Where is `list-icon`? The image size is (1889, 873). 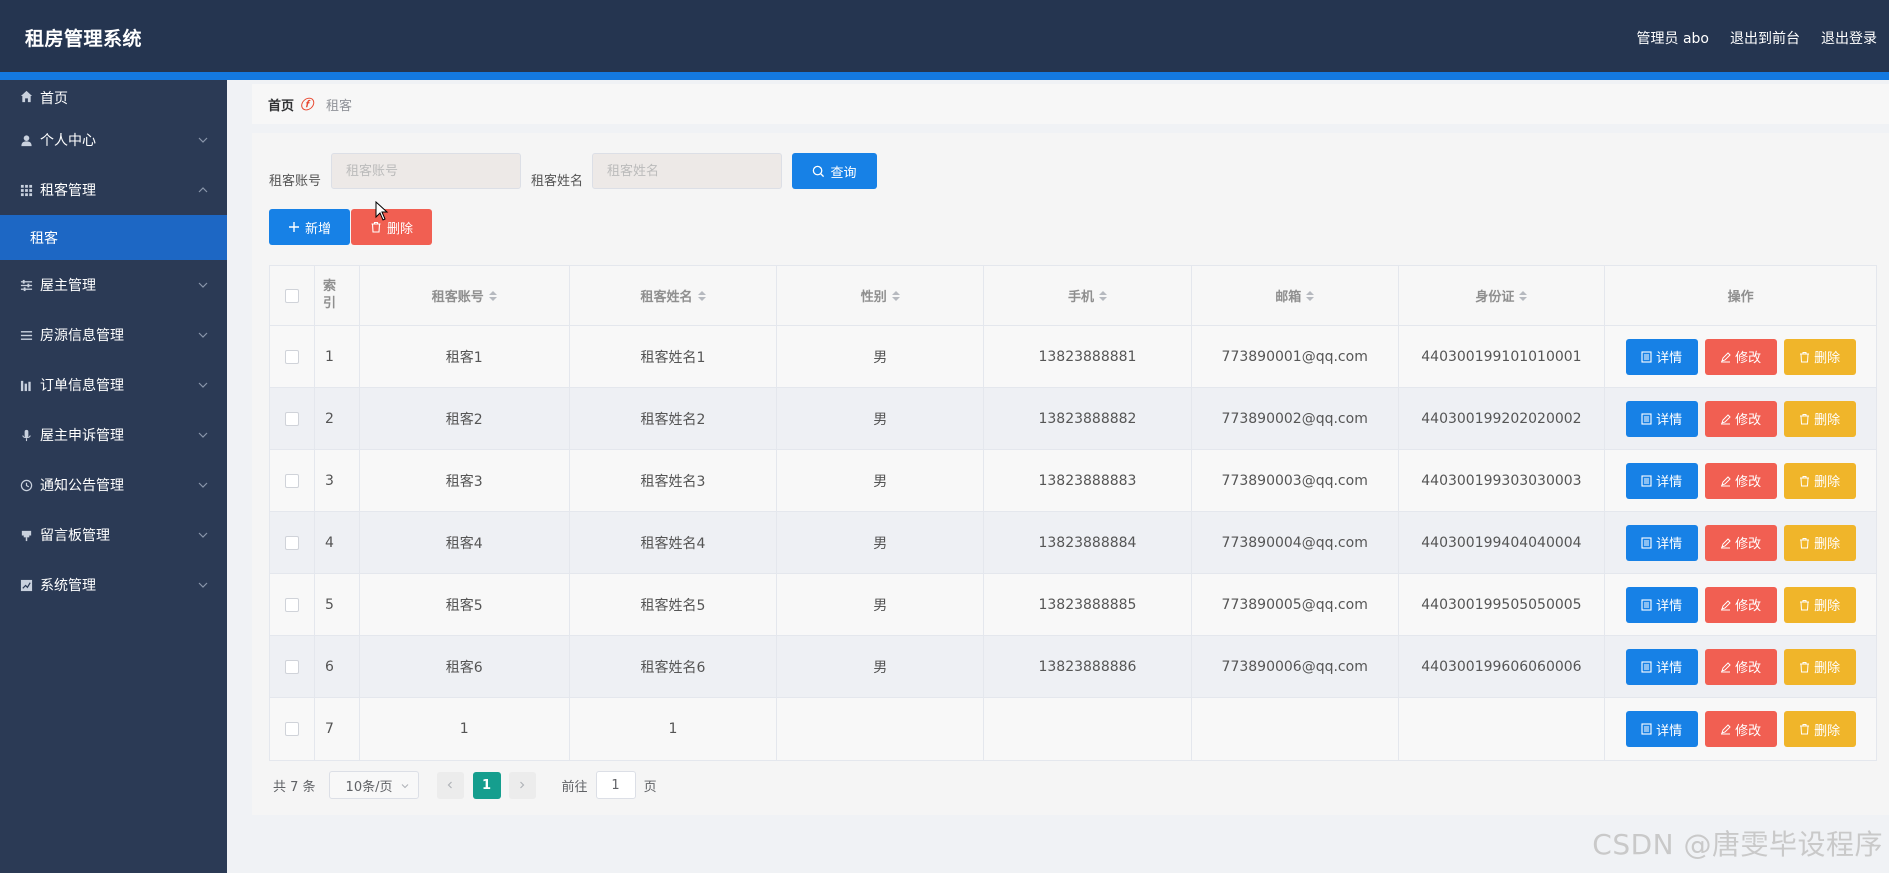
list-icon is located at coordinates (26, 335).